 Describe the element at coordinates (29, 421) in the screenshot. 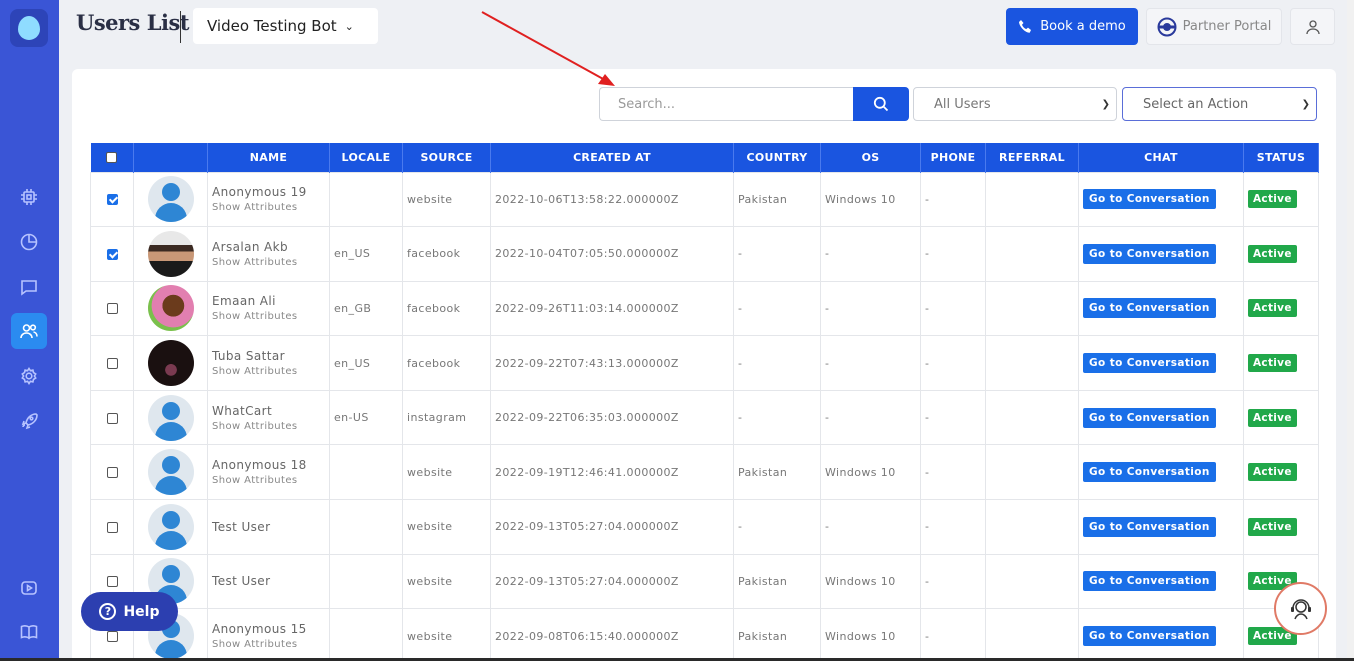

I see `sidebar-item-launch` at that location.